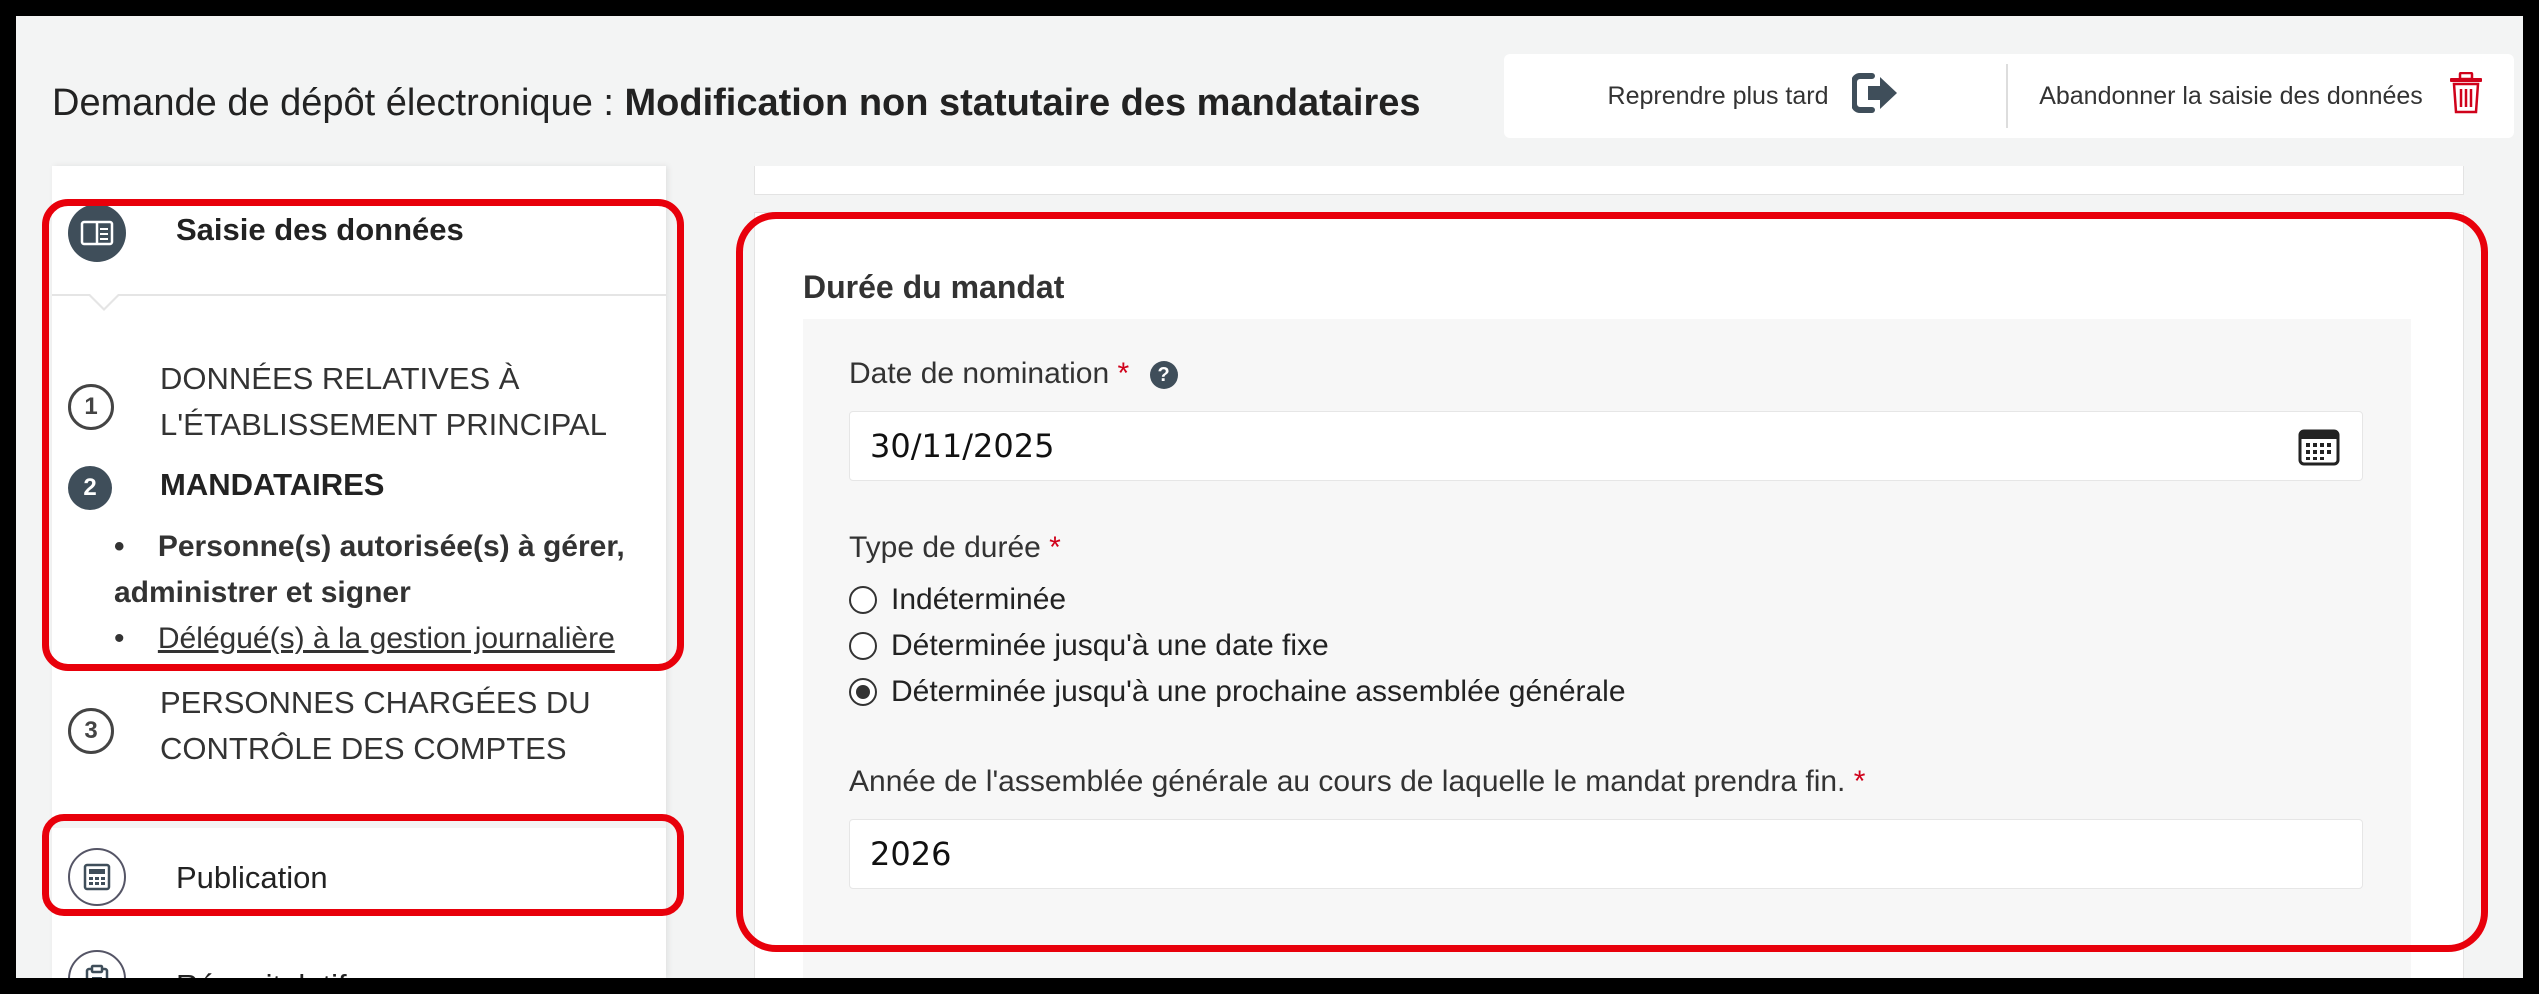  Describe the element at coordinates (97, 233) in the screenshot. I see `book-icon` at that location.